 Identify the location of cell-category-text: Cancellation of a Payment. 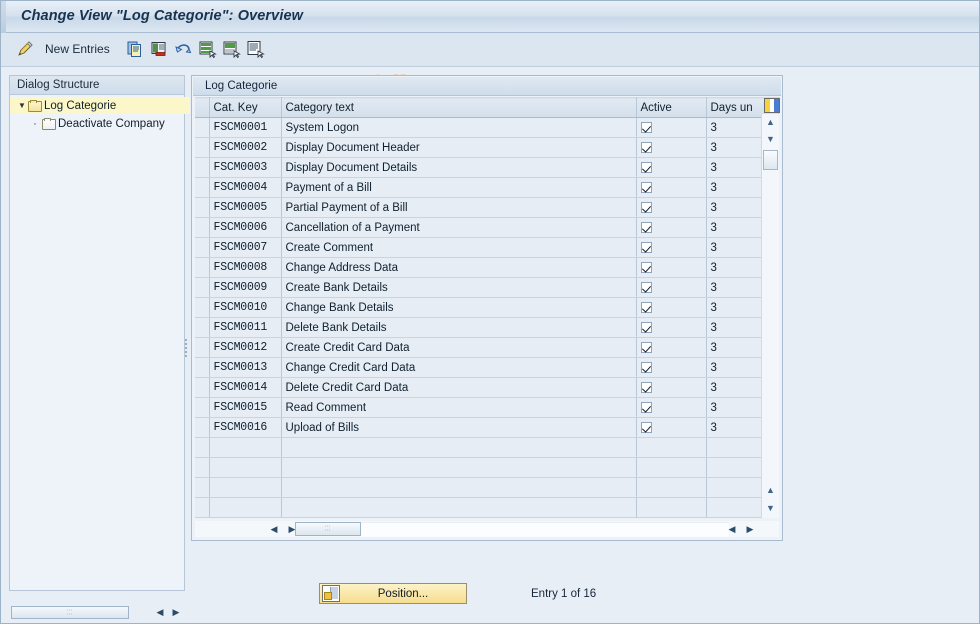
(459, 227).